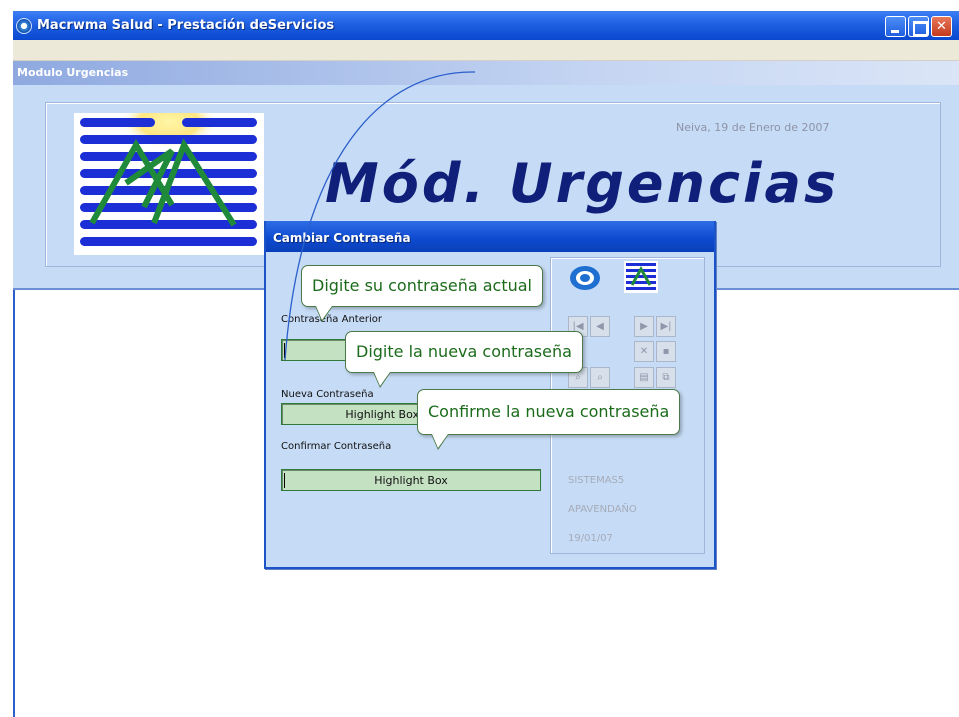  What do you see at coordinates (549, 419) in the screenshot?
I see `tooltip-confirm-password: Confirme la nueva contraseña` at bounding box center [549, 419].